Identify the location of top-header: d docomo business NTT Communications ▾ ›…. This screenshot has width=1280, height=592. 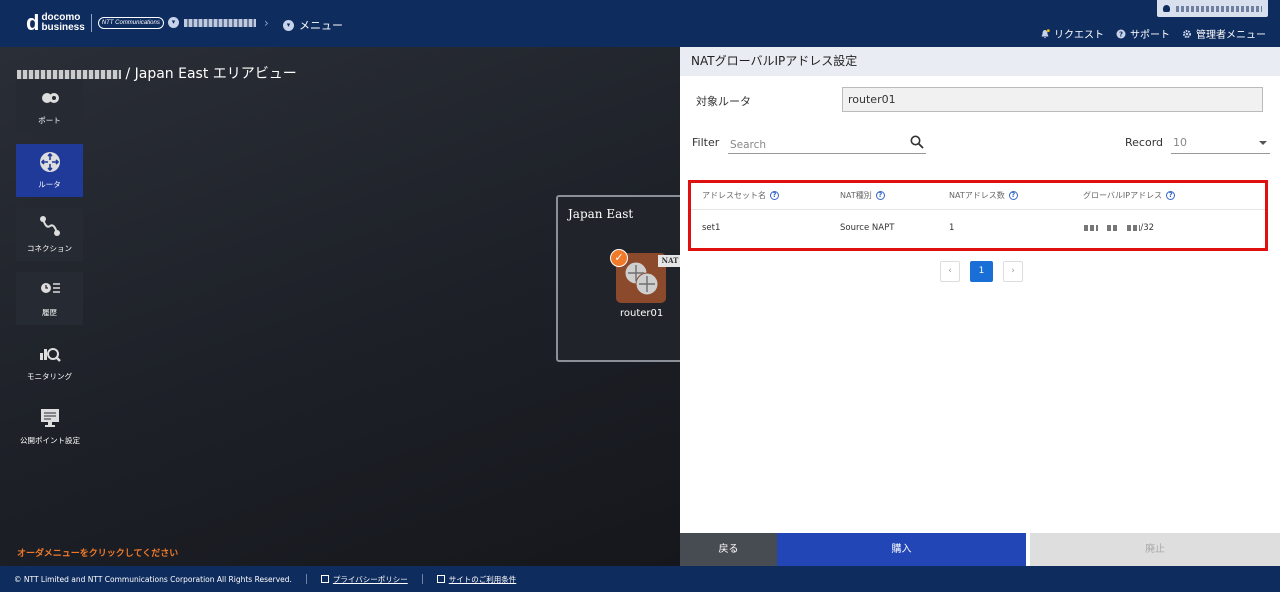
(640, 23).